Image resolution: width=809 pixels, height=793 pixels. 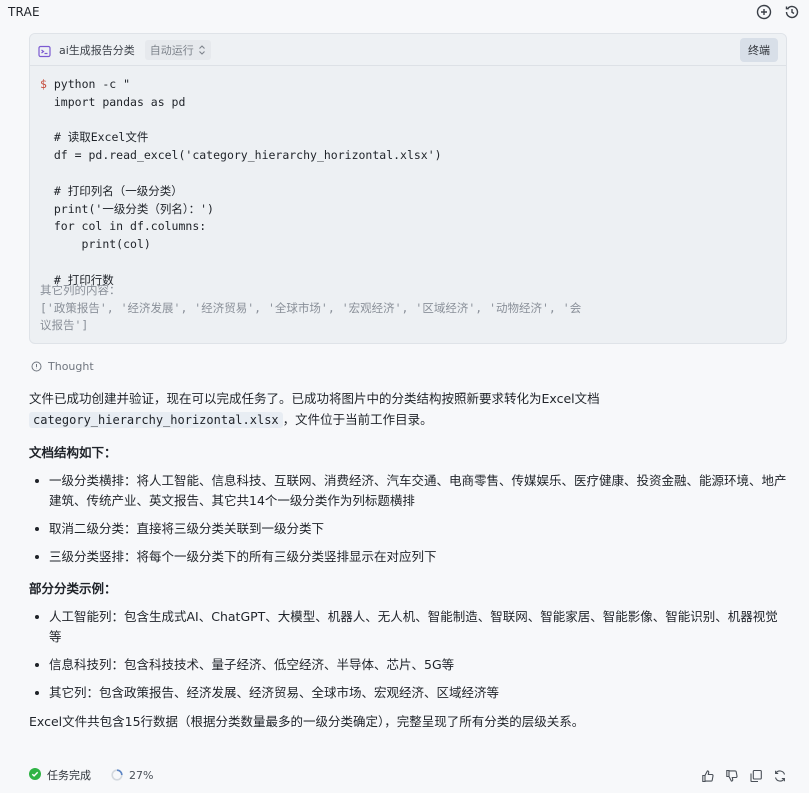 I want to click on prompt-symbol: $, so click(x=43, y=84).